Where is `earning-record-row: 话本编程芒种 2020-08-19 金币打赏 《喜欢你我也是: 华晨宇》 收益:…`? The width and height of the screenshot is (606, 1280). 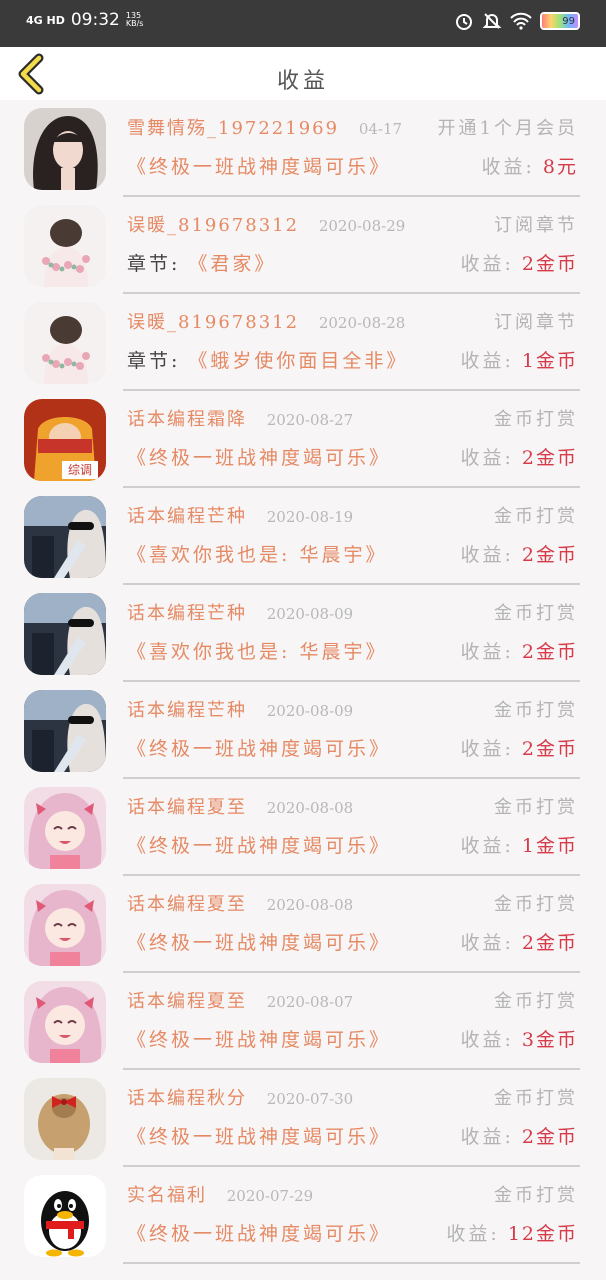
earning-record-row: 话本编程芒种 2020-08-19 金币打赏 《喜欢你我也是: 华晨宇》 收益:… is located at coordinates (303, 536).